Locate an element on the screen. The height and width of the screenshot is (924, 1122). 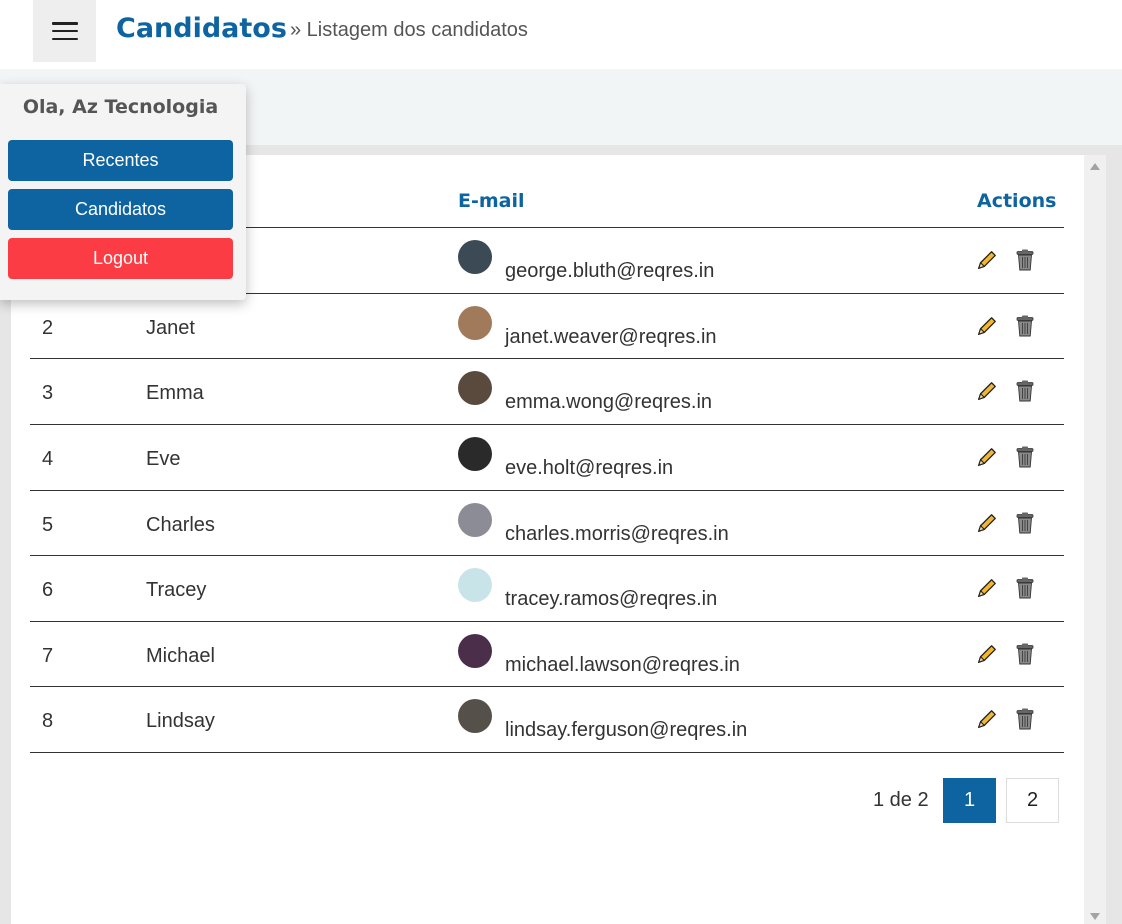
row-id: 2 is located at coordinates (48, 328).